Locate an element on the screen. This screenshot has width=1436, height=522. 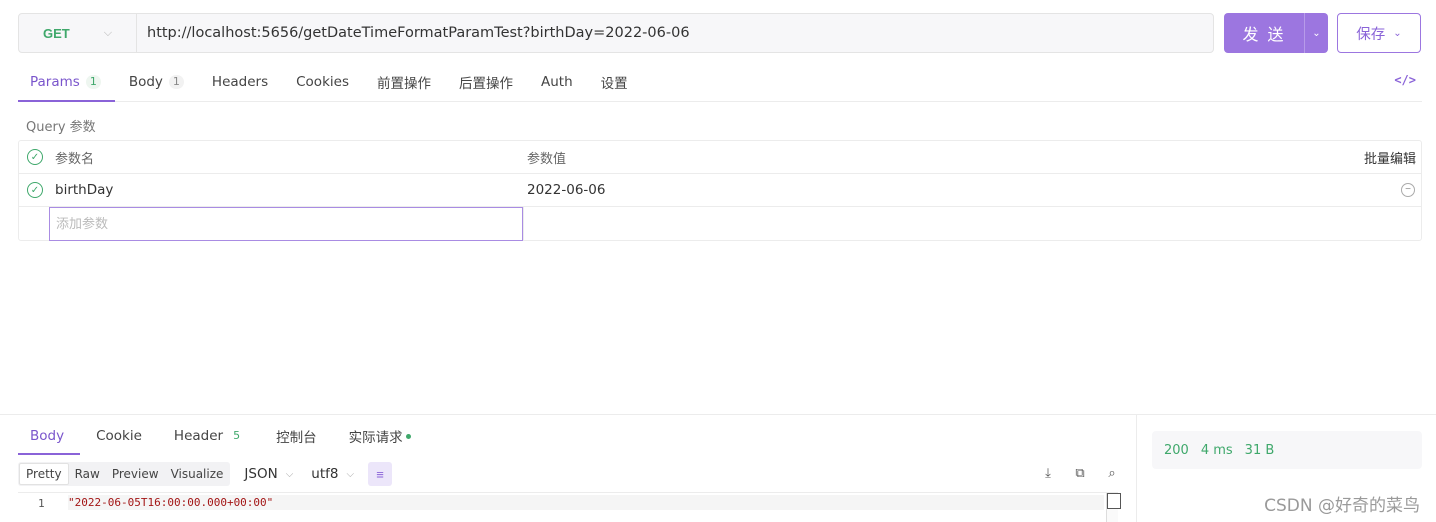
url-input is located at coordinates (675, 33).